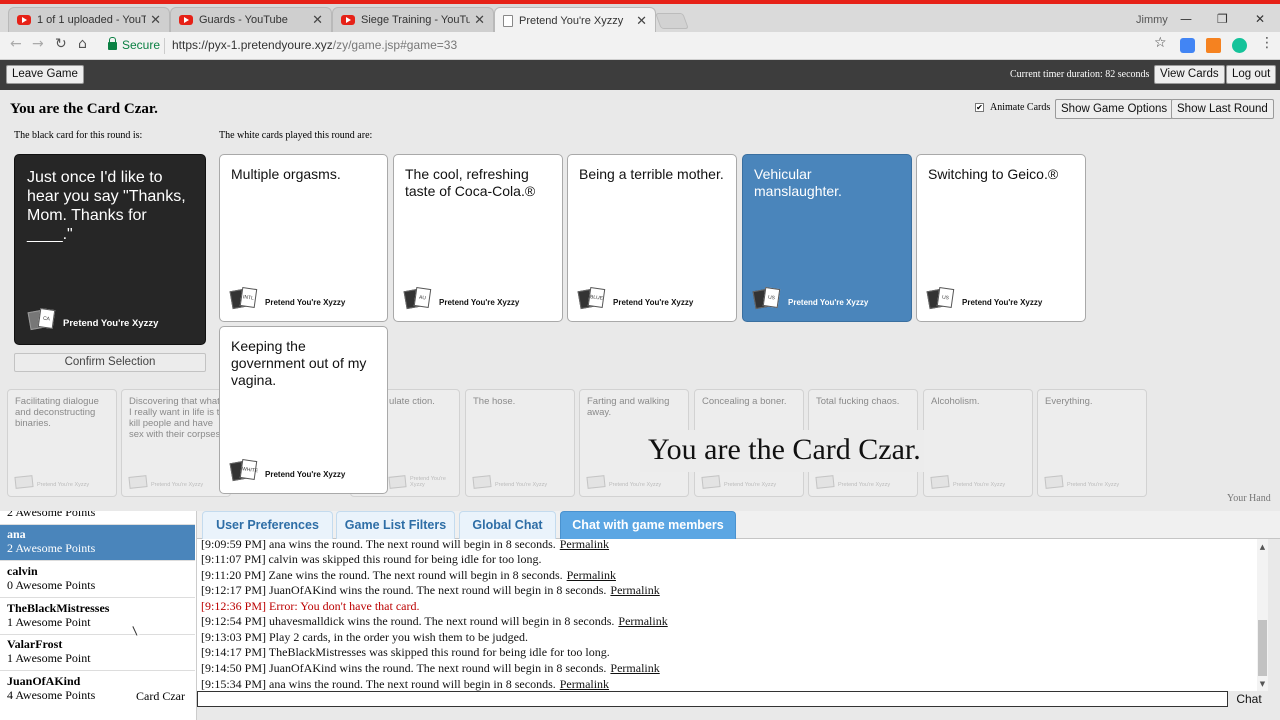 The height and width of the screenshot is (720, 1280). I want to click on show-game-options-button: Show Game Options, so click(1114, 109).